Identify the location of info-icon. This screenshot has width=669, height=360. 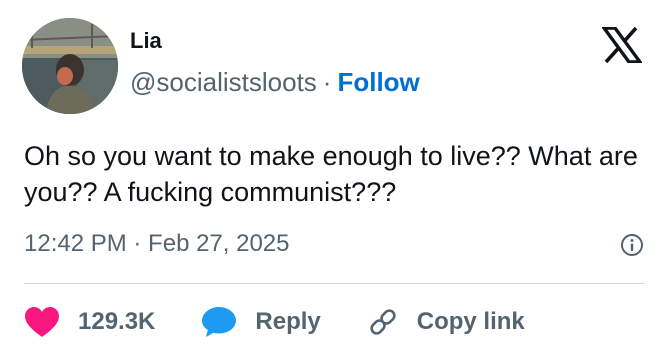
(632, 245).